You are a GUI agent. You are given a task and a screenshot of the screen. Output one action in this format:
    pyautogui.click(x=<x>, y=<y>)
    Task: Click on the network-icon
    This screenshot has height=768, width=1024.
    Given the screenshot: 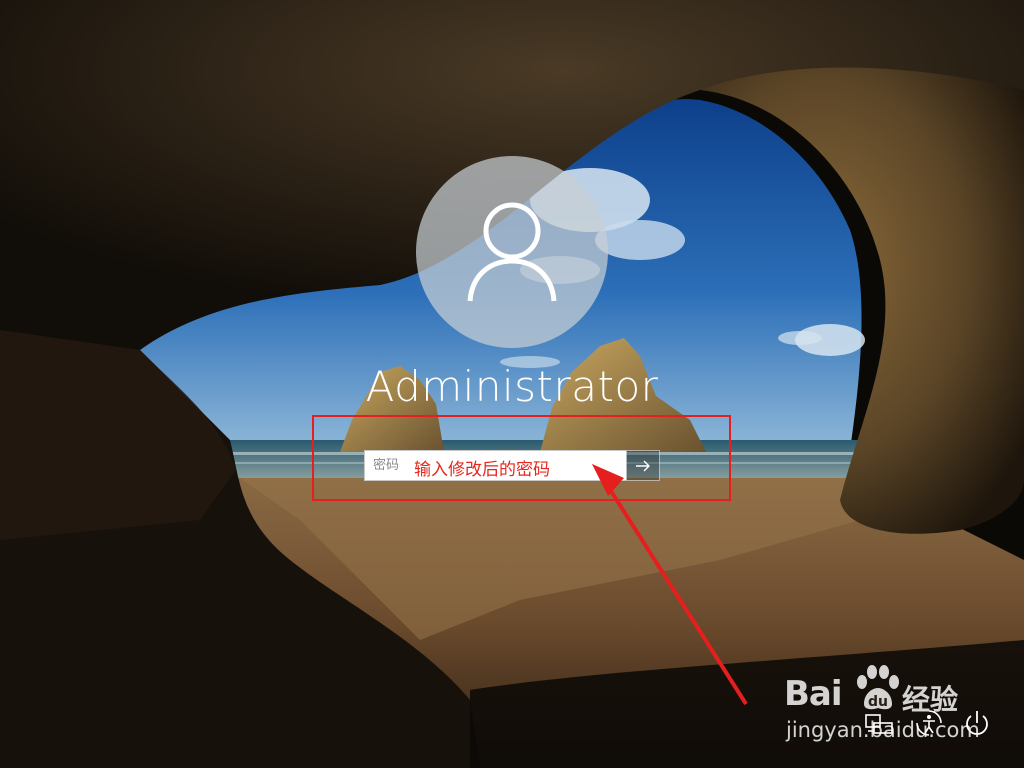 What is the action you would take?
    pyautogui.click(x=879, y=724)
    